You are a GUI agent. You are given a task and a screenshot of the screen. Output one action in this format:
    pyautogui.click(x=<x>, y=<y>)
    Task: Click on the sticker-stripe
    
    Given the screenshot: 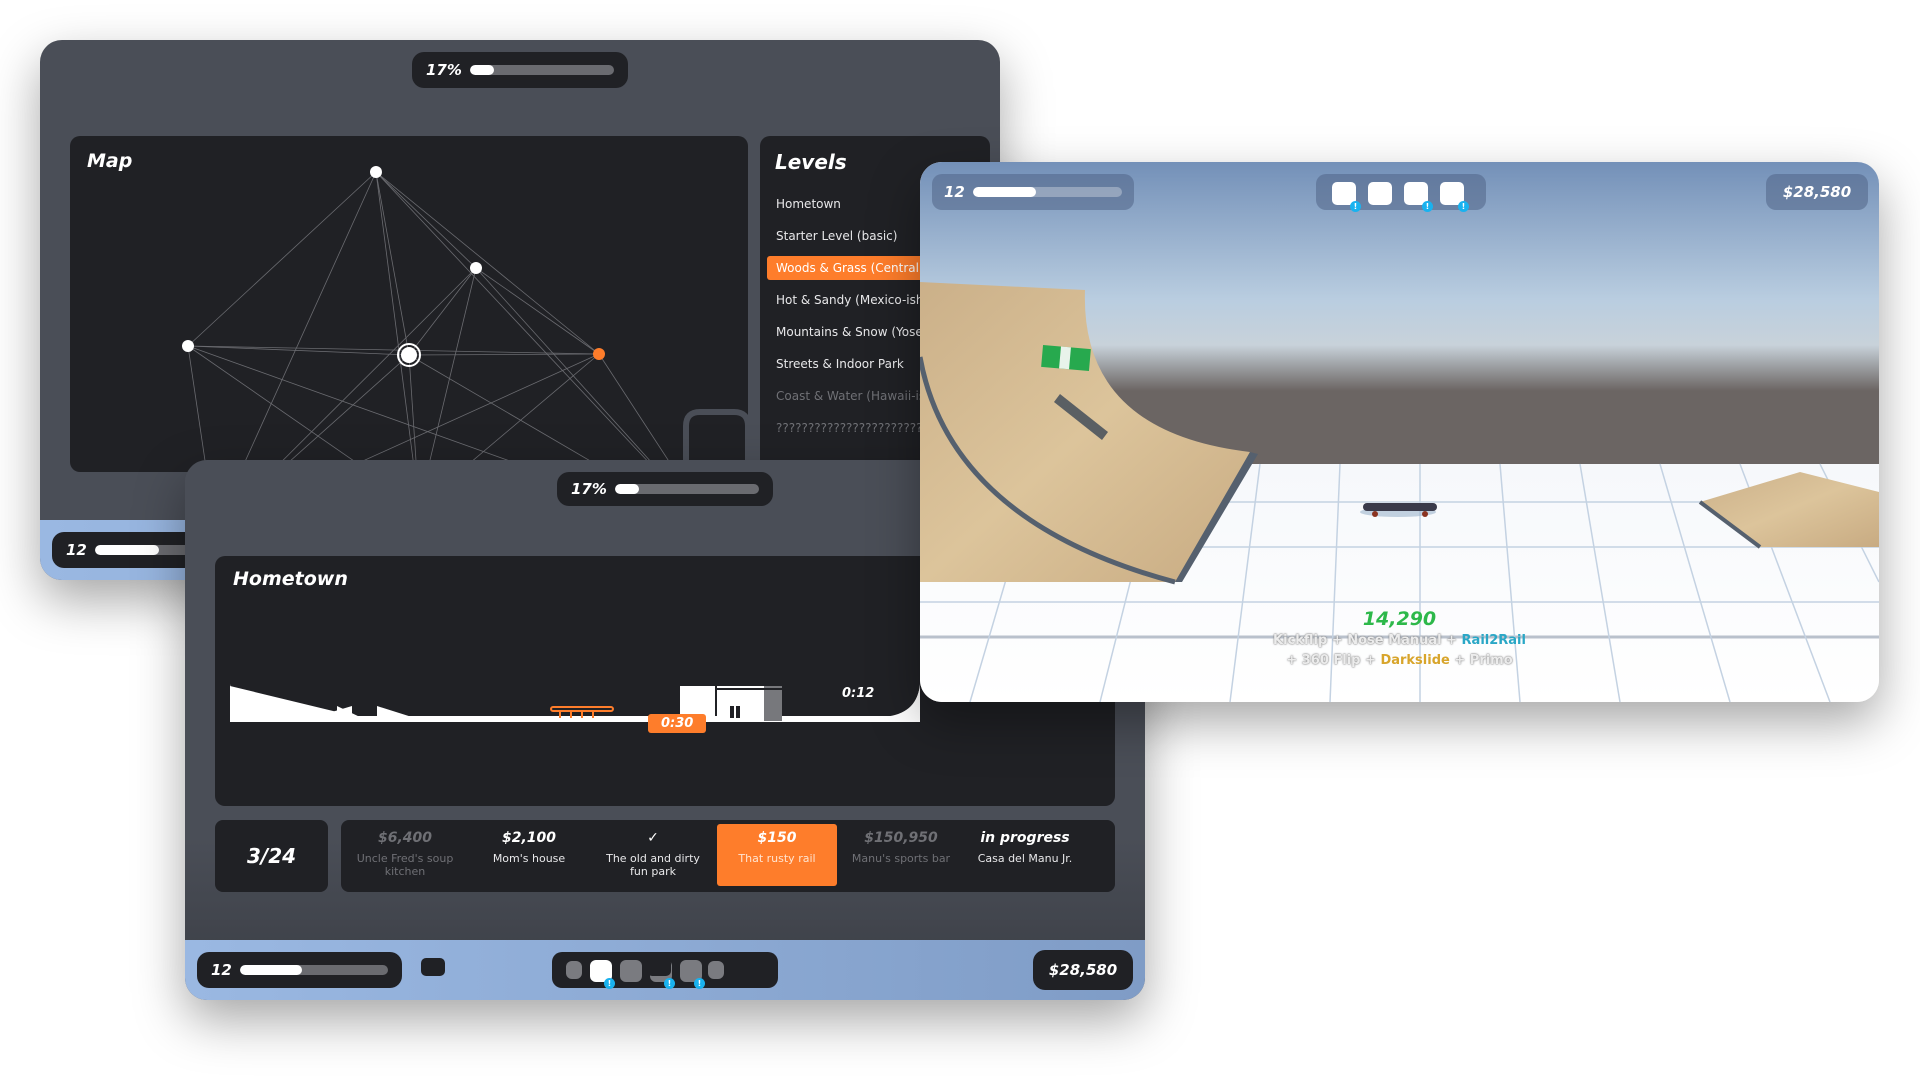 What is the action you would take?
    pyautogui.click(x=1065, y=358)
    